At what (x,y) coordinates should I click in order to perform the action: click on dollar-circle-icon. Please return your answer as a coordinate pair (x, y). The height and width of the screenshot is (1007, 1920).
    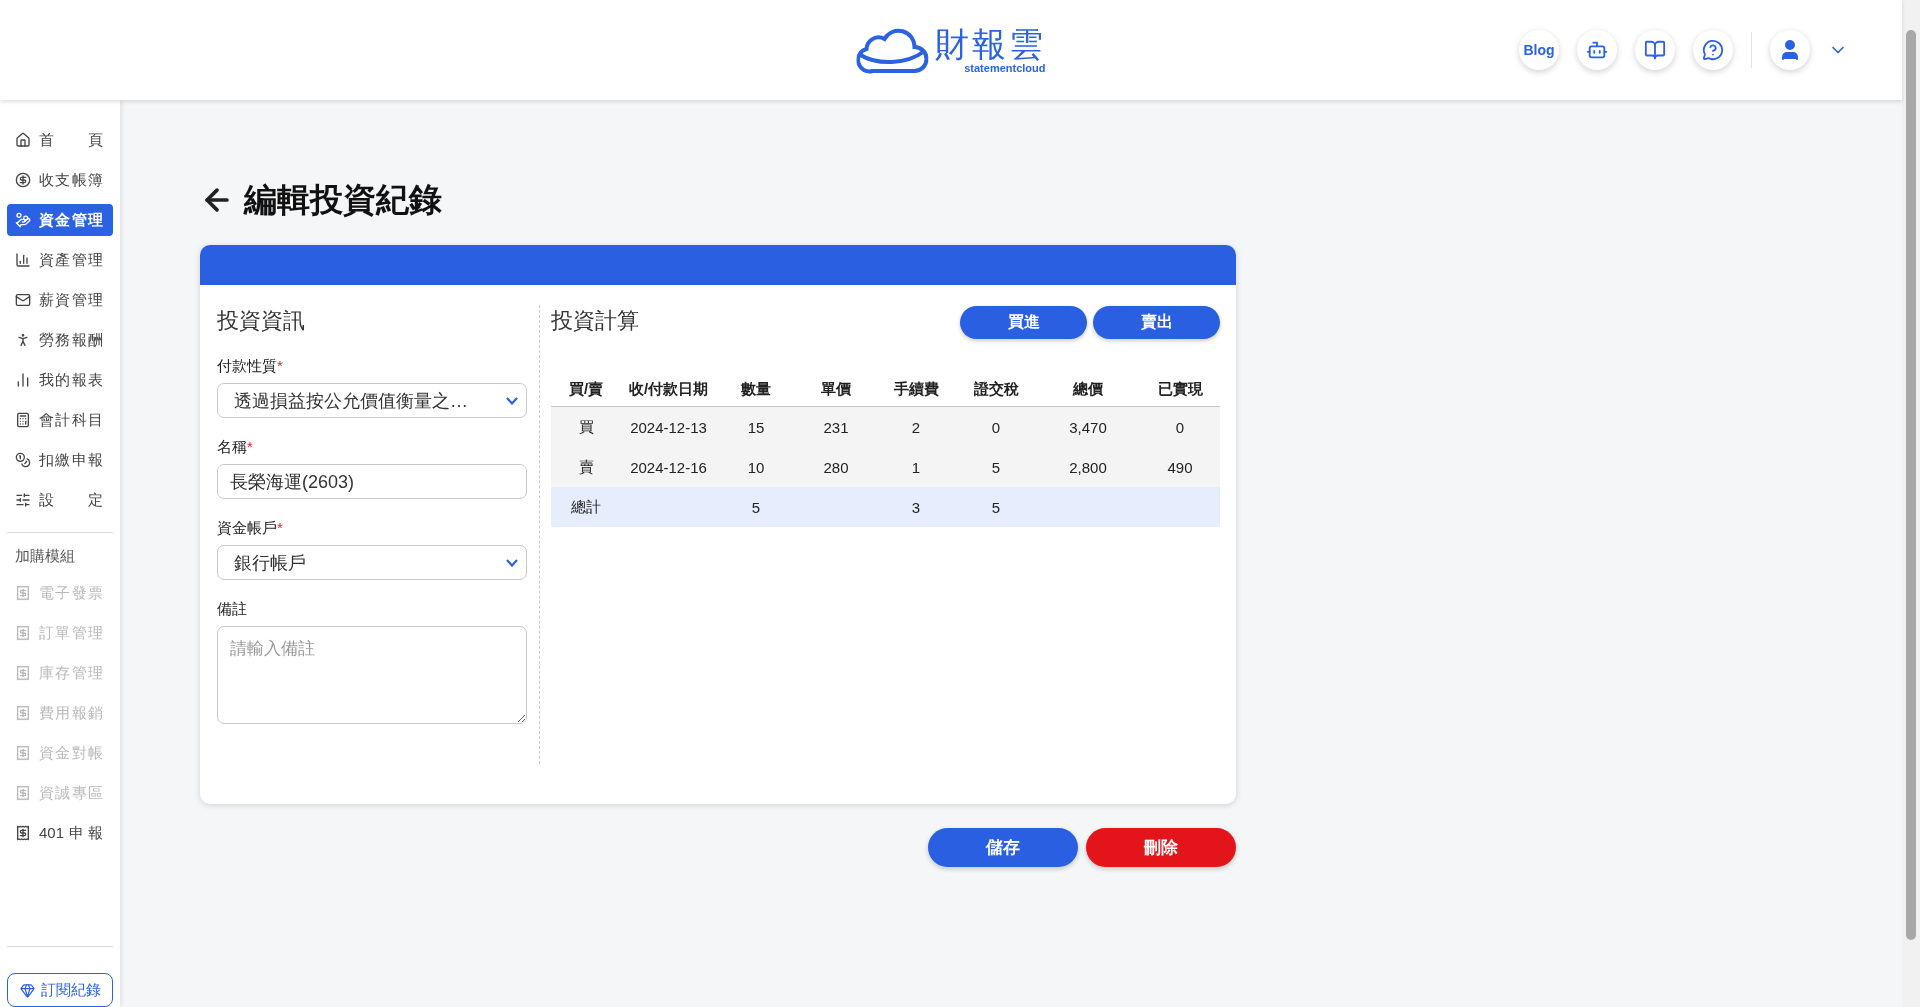
    Looking at the image, I should click on (23, 180).